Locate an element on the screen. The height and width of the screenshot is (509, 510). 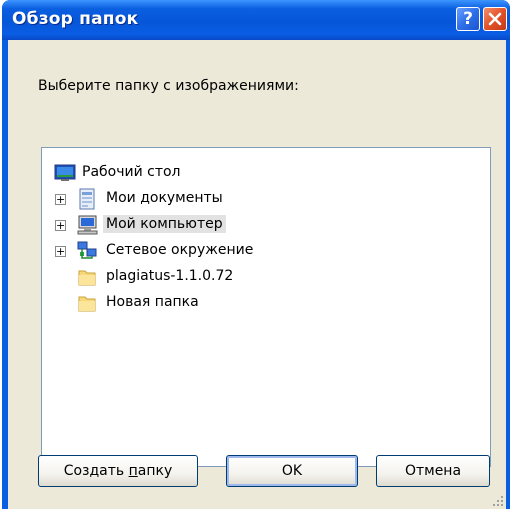
close-button is located at coordinates (495, 19).